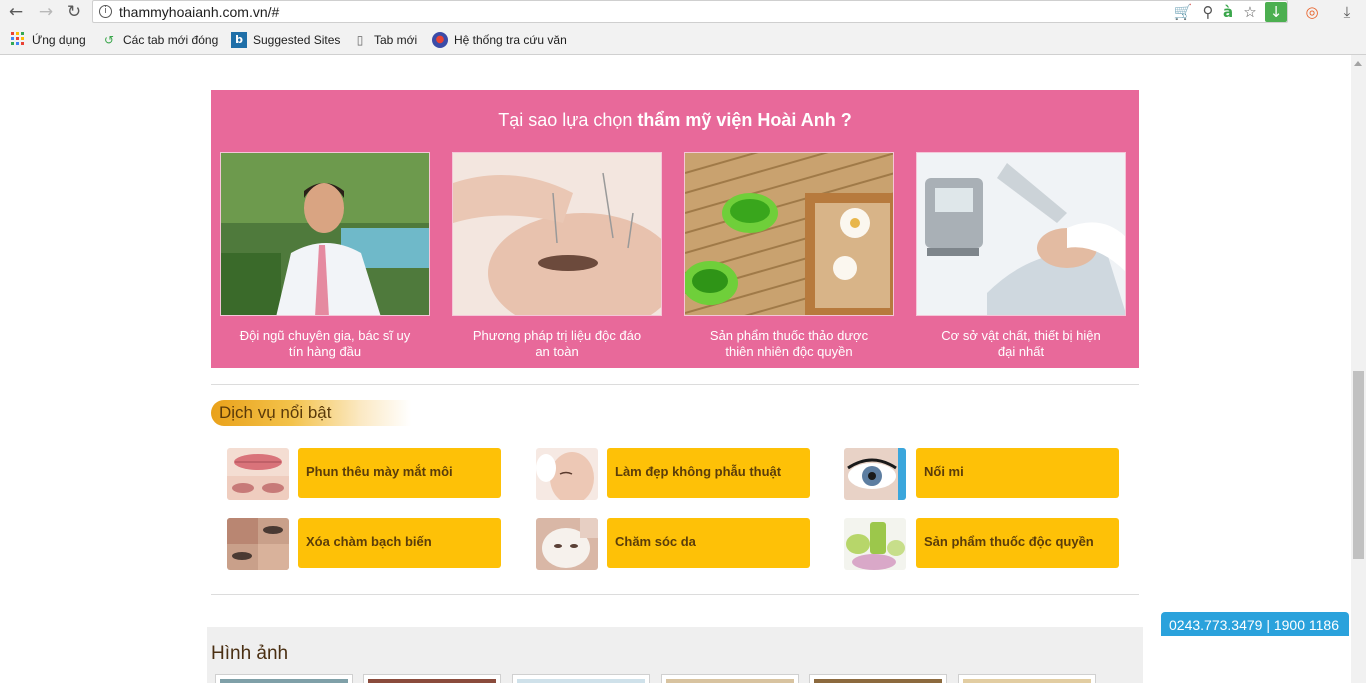 The width and height of the screenshot is (1366, 683). Describe the element at coordinates (789, 234) in the screenshot. I see `herbal-candles-photo` at that location.